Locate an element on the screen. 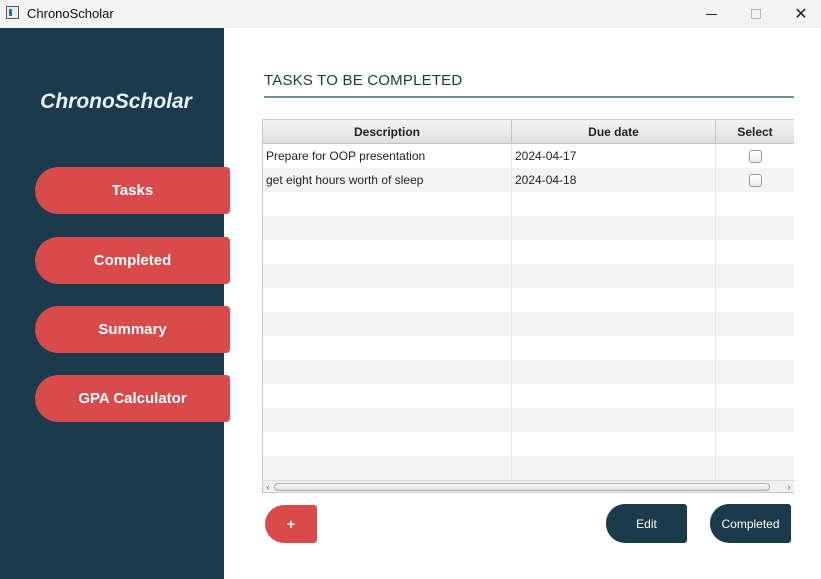 The image size is (821, 579). nav-summary-button: Summary is located at coordinates (132, 329).